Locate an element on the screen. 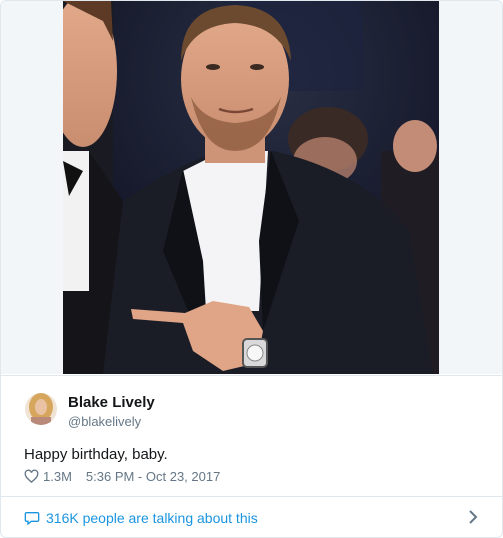 The image size is (503, 538). avatar-image is located at coordinates (41, 409).